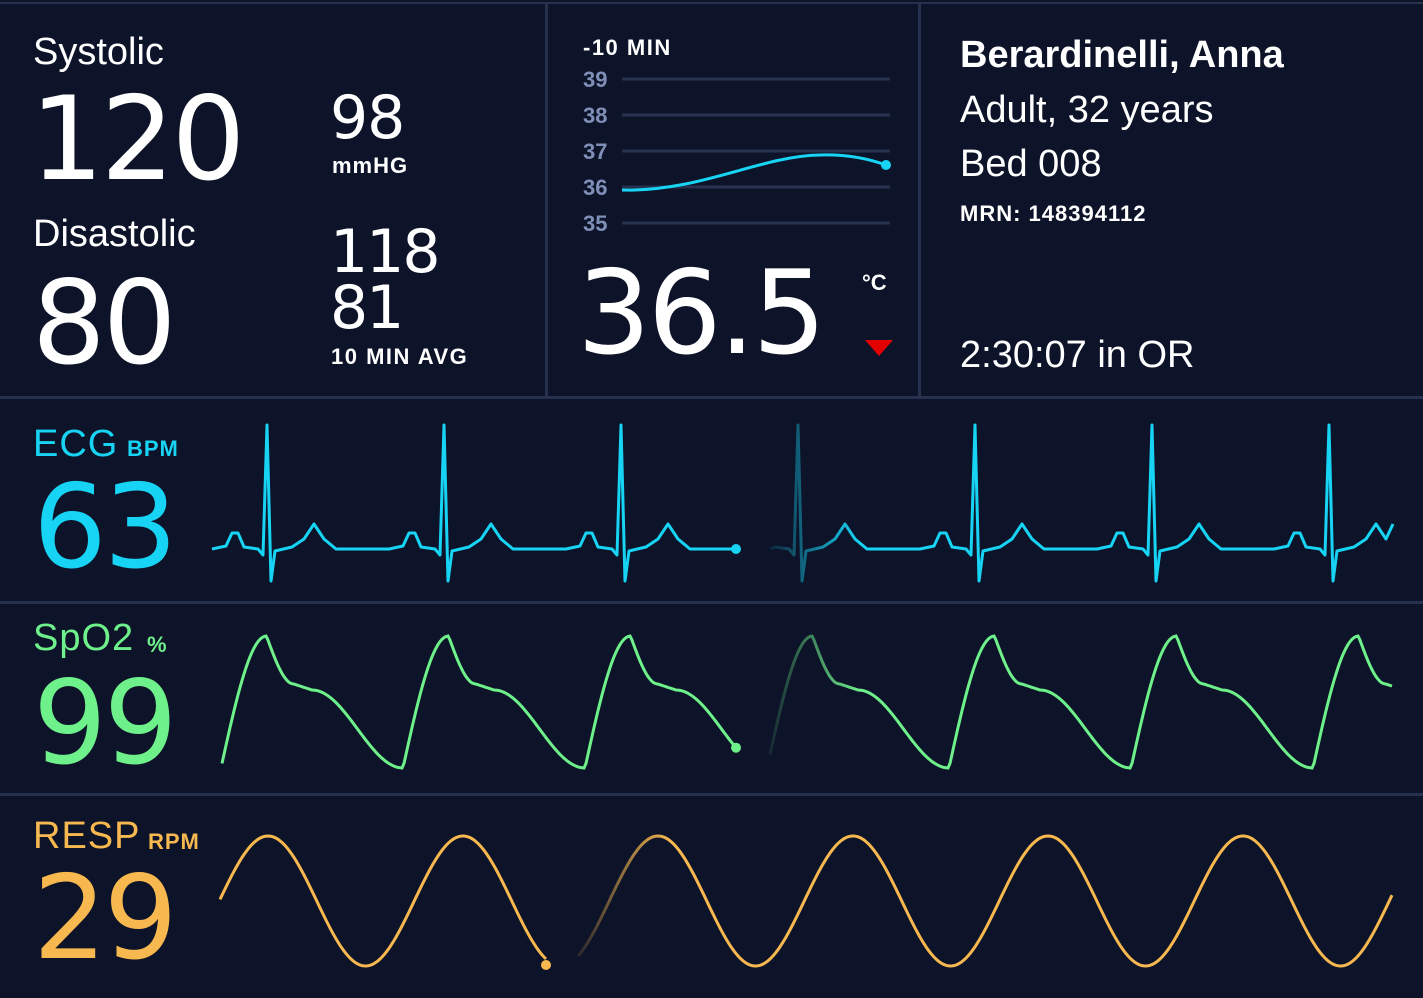 The image size is (1423, 998). What do you see at coordinates (105, 527) in the screenshot?
I see `ecg-value: 63` at bounding box center [105, 527].